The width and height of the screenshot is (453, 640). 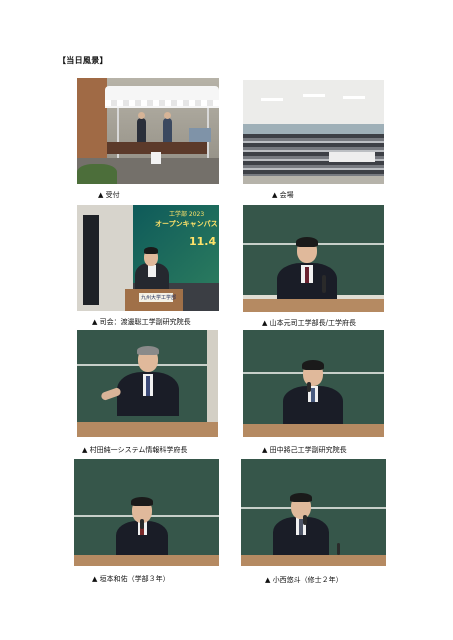 What do you see at coordinates (313, 383) in the screenshot?
I see `photo-tanaka` at bounding box center [313, 383].